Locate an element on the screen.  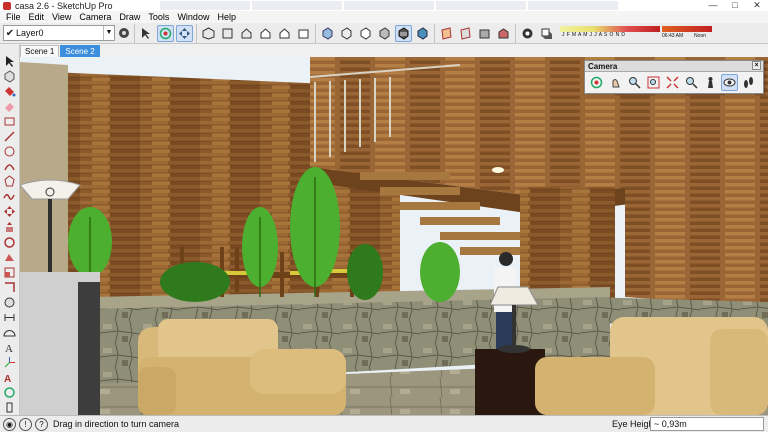
walk-tool is located at coordinates (9, 392).